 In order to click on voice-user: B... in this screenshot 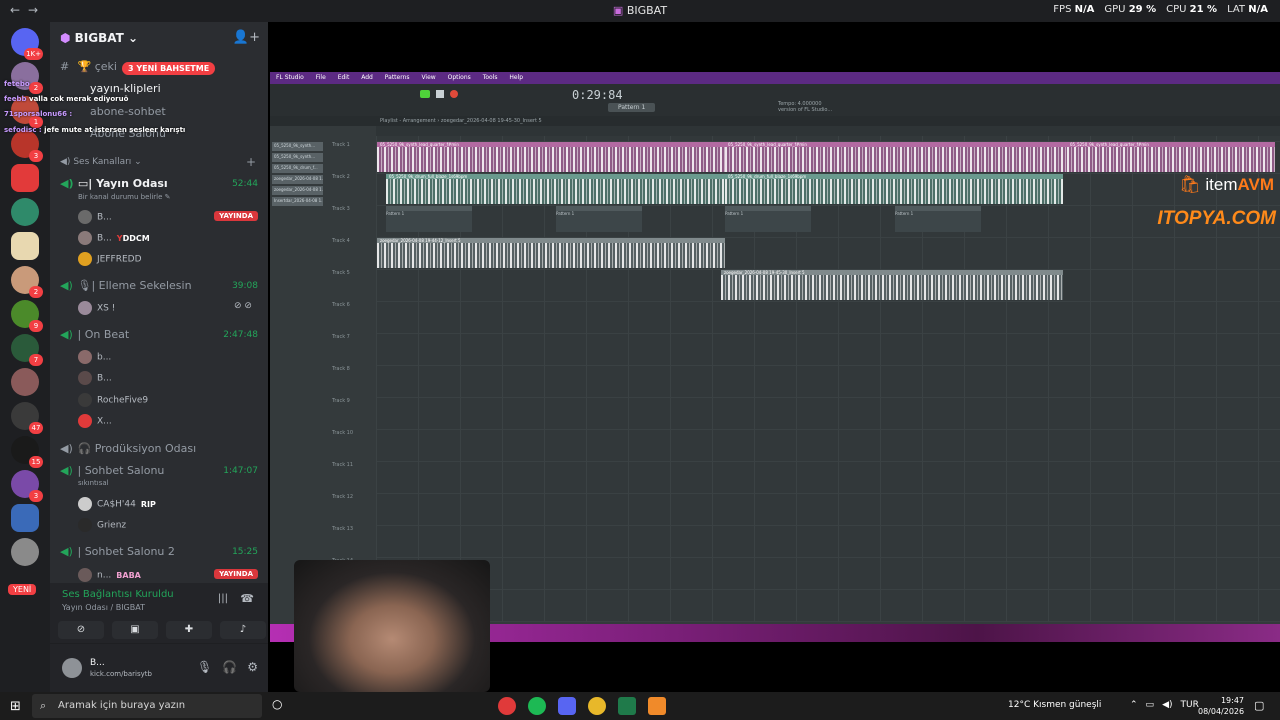, I will do `click(95, 378)`.